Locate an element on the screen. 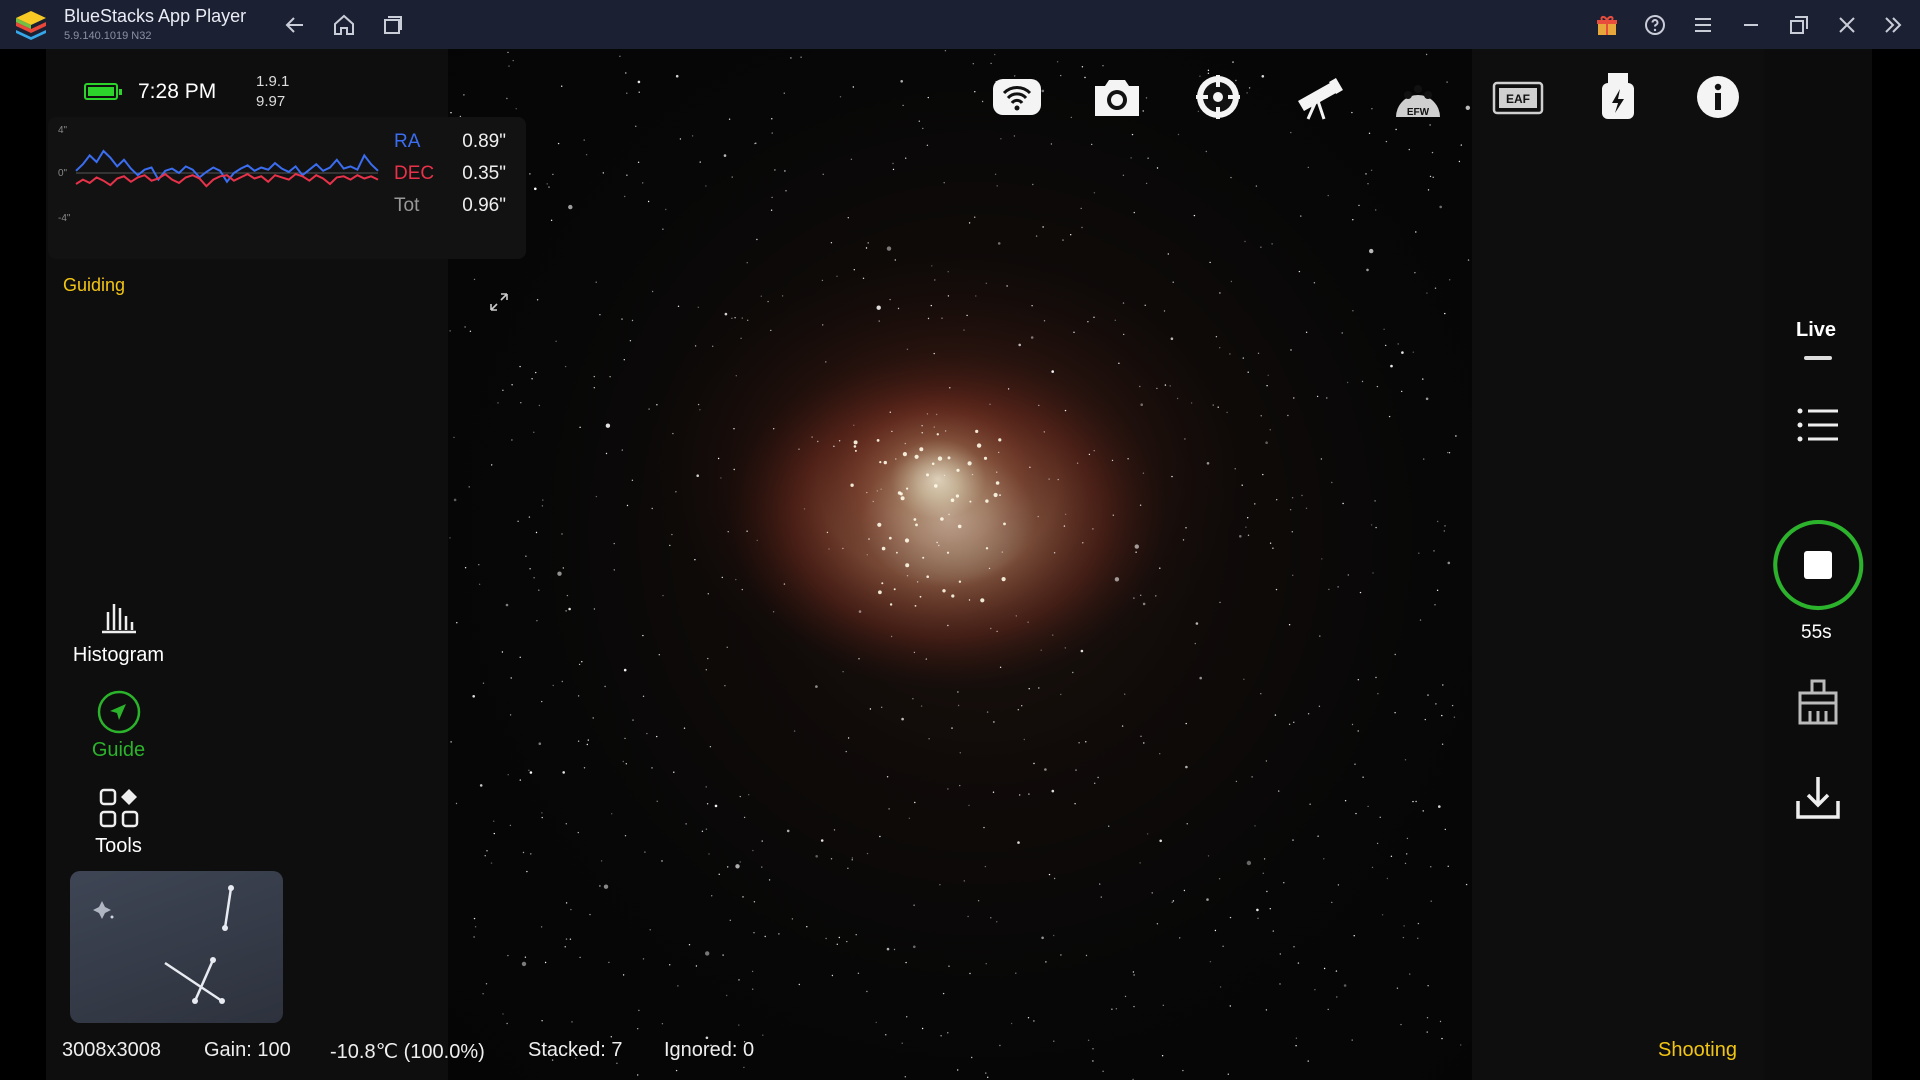  tools-button: Tools is located at coordinates (118, 821).